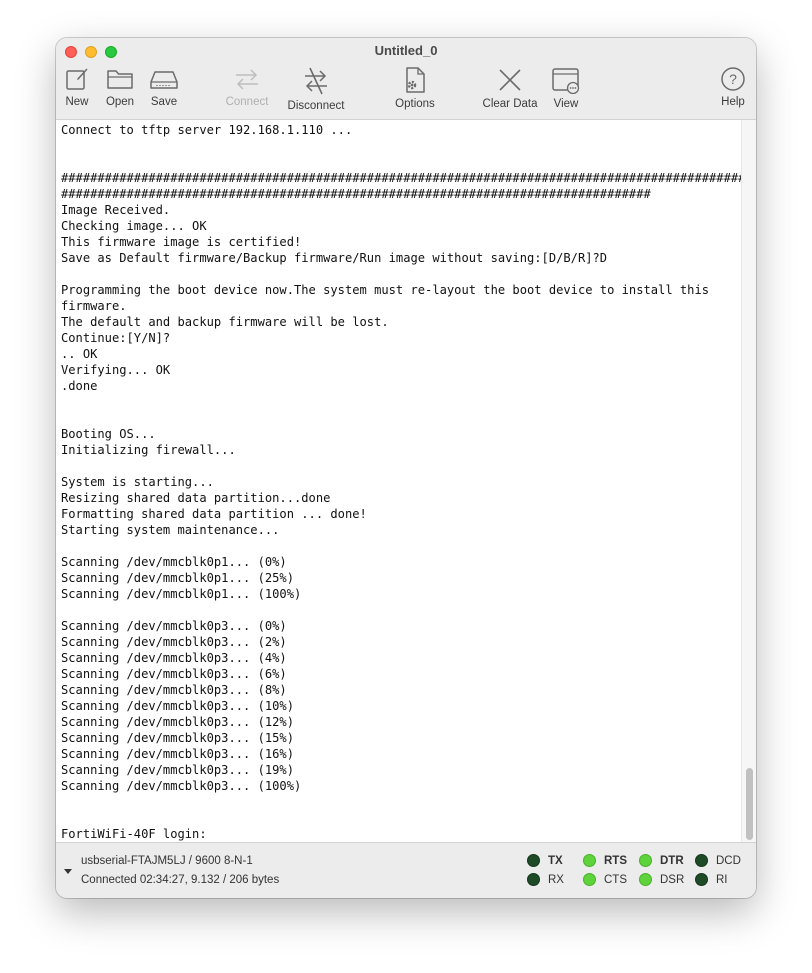  What do you see at coordinates (615, 860) in the screenshot?
I see `rts-label: RTS` at bounding box center [615, 860].